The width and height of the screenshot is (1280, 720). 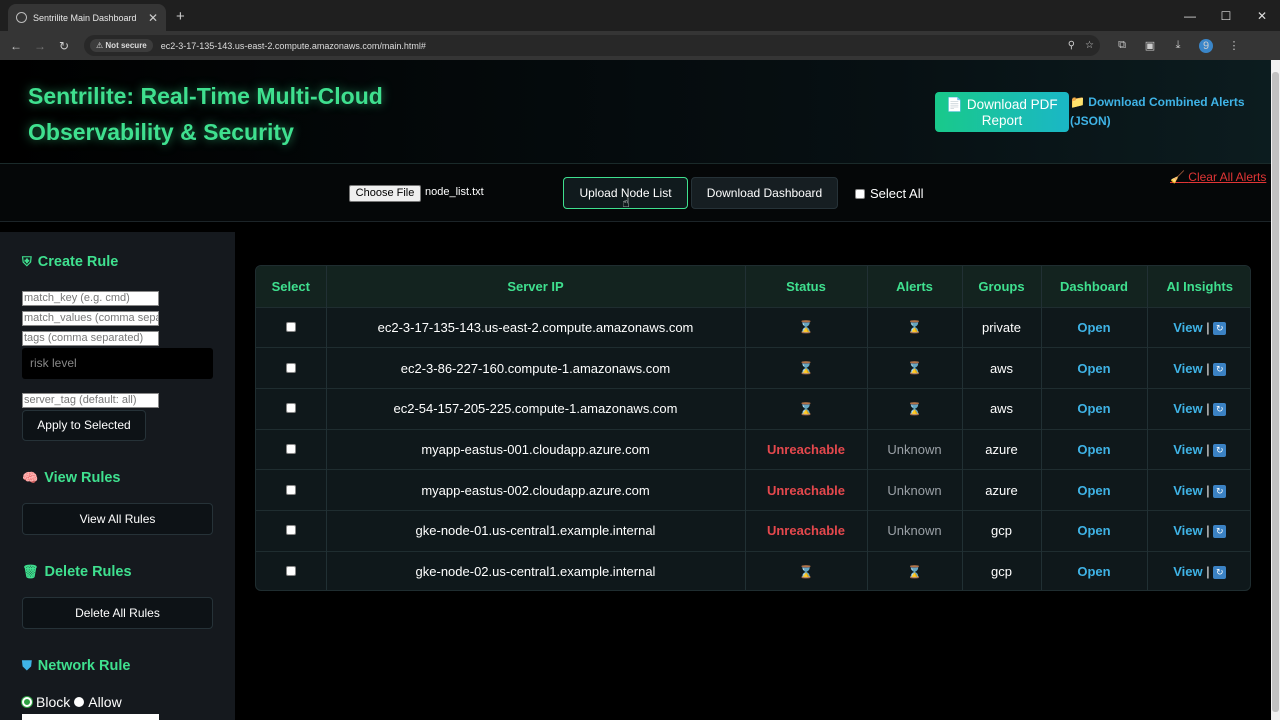 What do you see at coordinates (860, 193) in the screenshot?
I see `select-all-checkbox` at bounding box center [860, 193].